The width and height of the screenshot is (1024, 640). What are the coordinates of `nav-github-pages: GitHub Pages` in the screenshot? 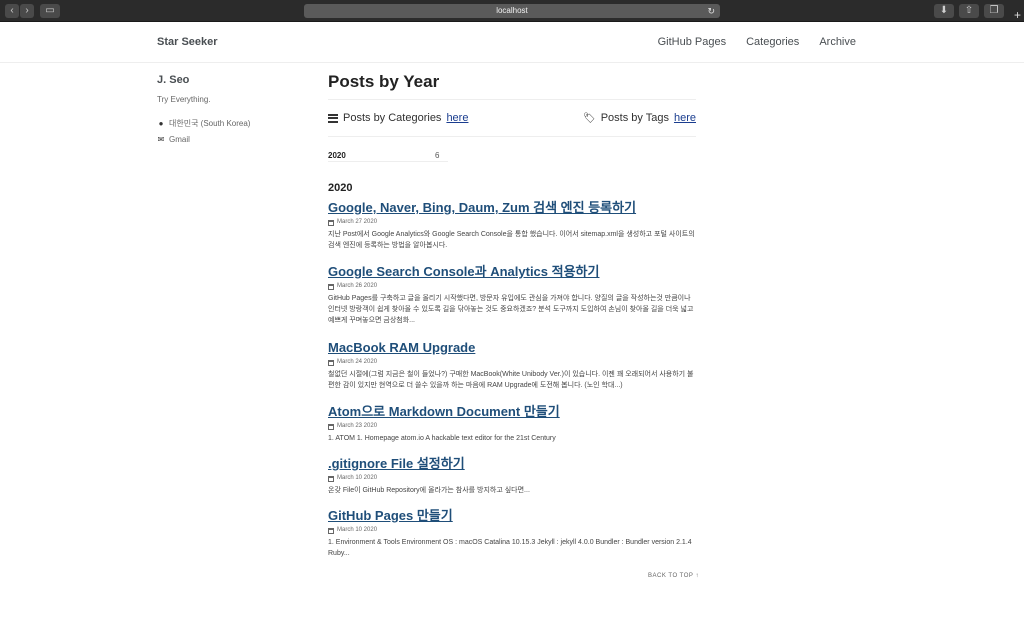 It's located at (692, 42).